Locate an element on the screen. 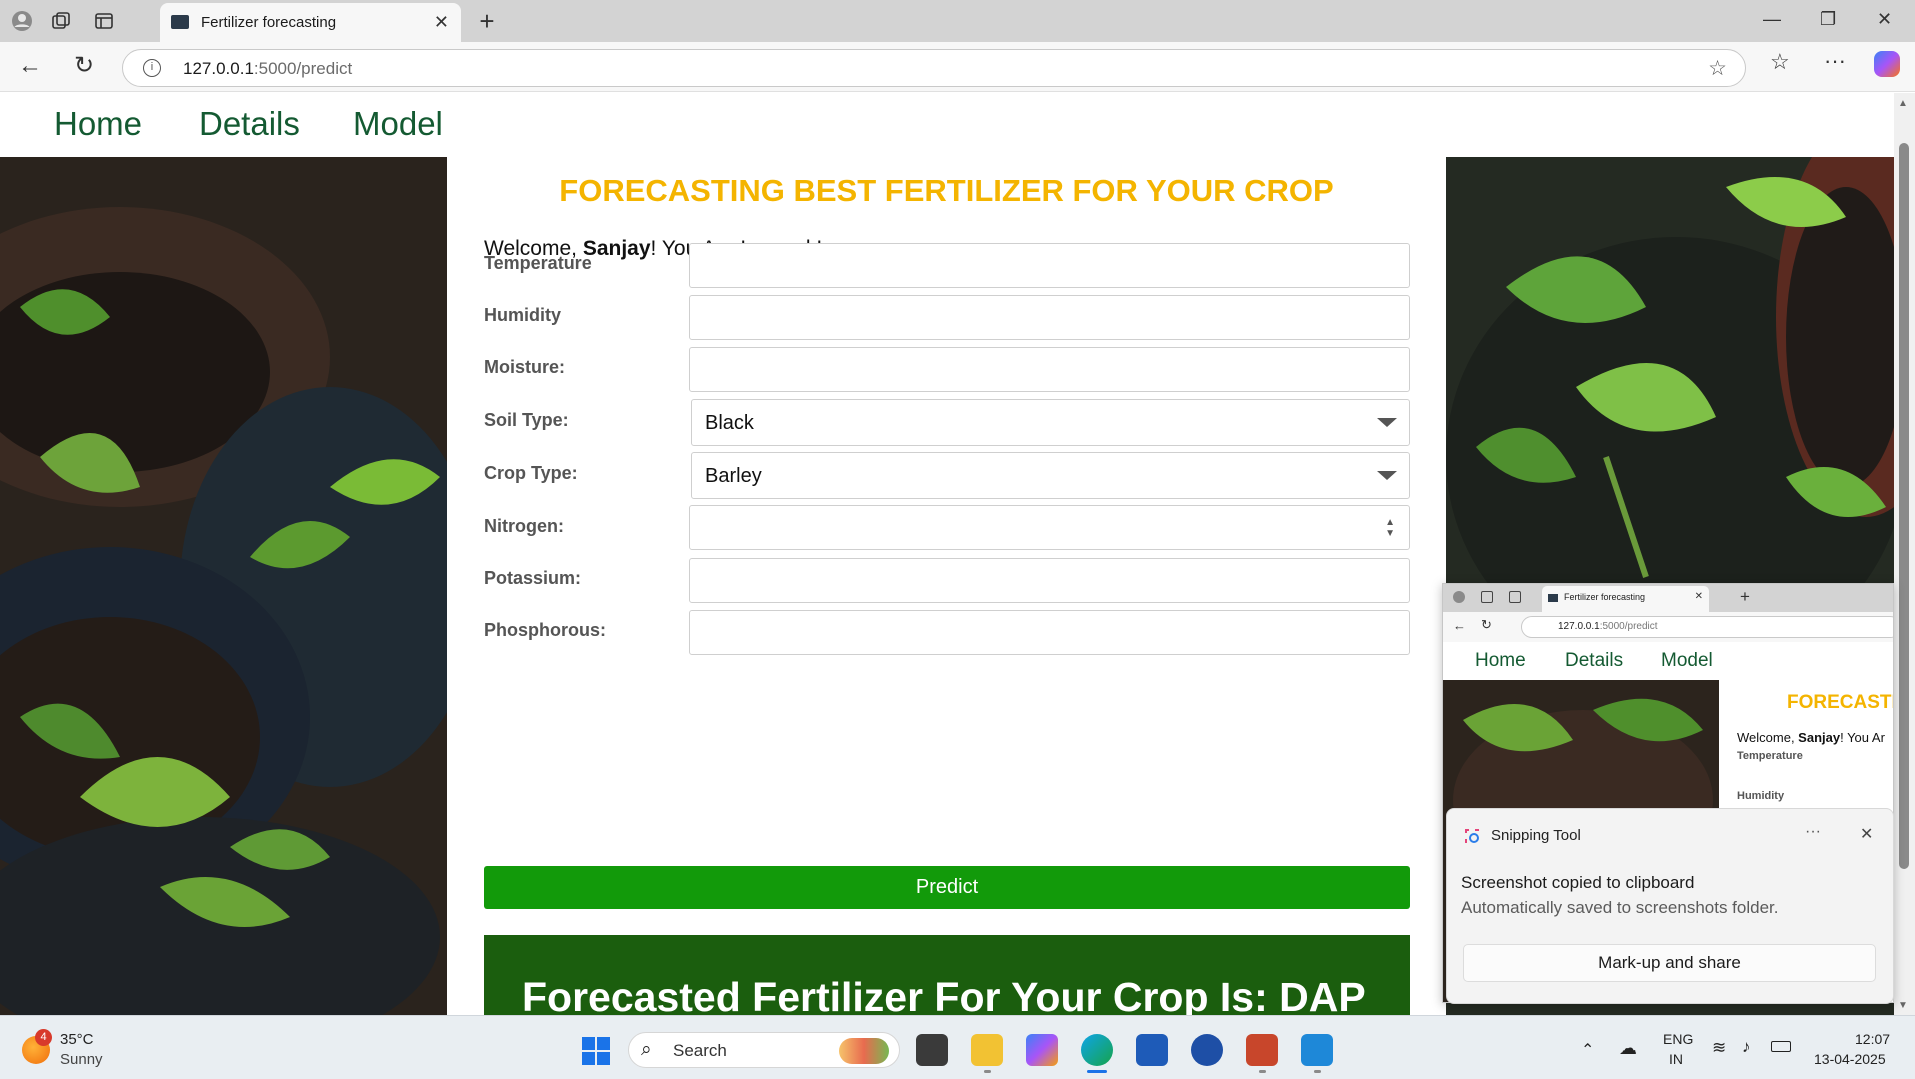 The image size is (1915, 1079). vertical-tabs-icon is located at coordinates (104, 21).